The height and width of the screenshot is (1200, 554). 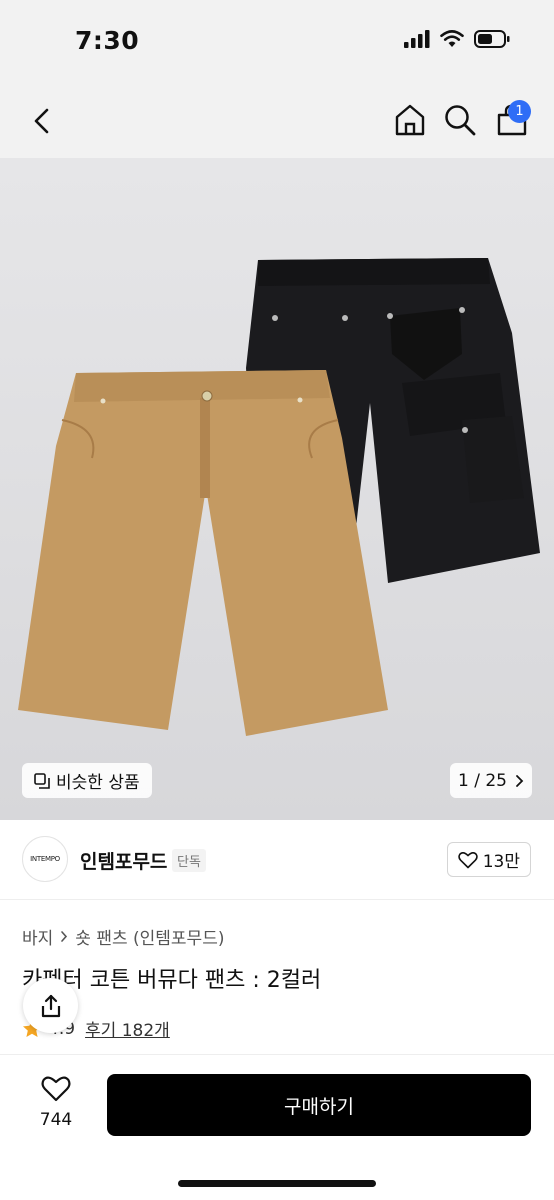 What do you see at coordinates (319, 1105) in the screenshot?
I see `buy-button: 구매하기` at bounding box center [319, 1105].